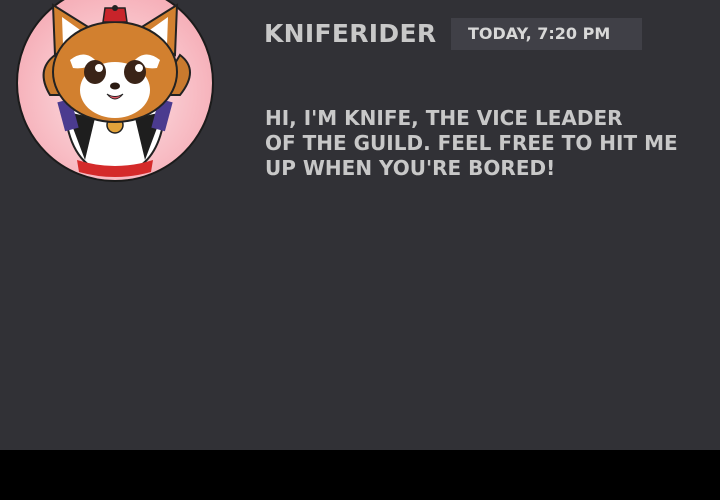 The image size is (720, 500). What do you see at coordinates (410, 168) in the screenshot?
I see `message-line: UP WHEN YOU'RE BORED!` at bounding box center [410, 168].